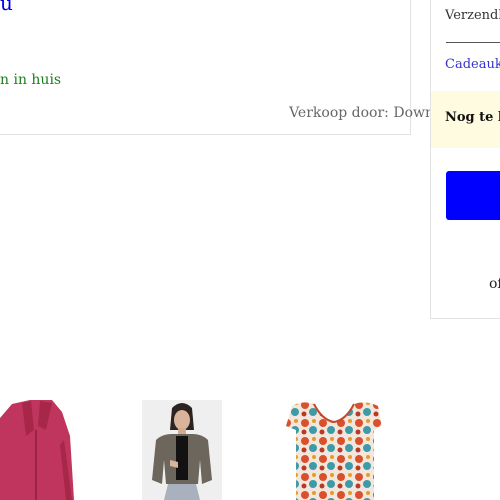 This screenshot has height=500, width=500. I want to click on grey-jacket-model-image, so click(182, 450).